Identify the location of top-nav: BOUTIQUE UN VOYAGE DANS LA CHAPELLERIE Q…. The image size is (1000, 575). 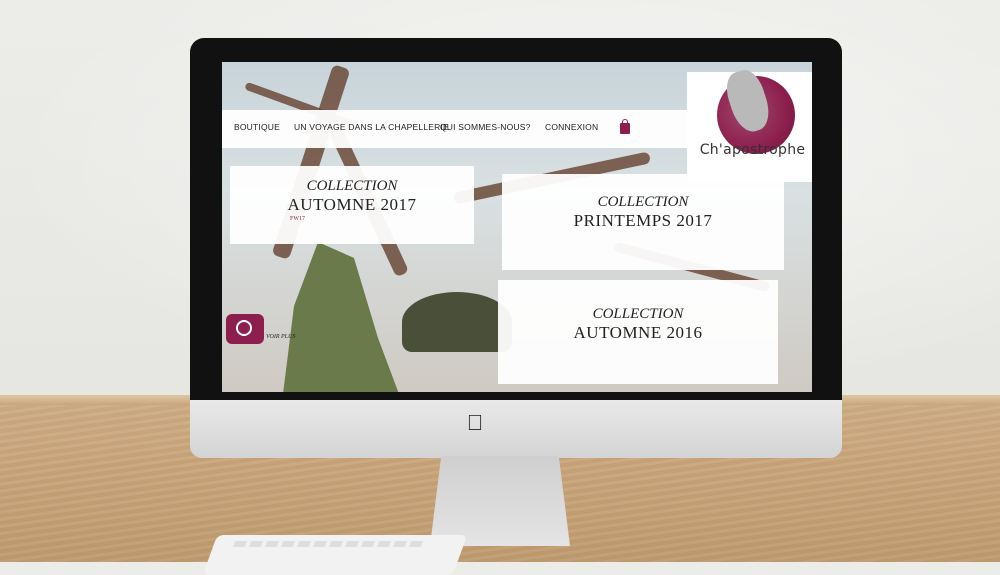
(457, 129).